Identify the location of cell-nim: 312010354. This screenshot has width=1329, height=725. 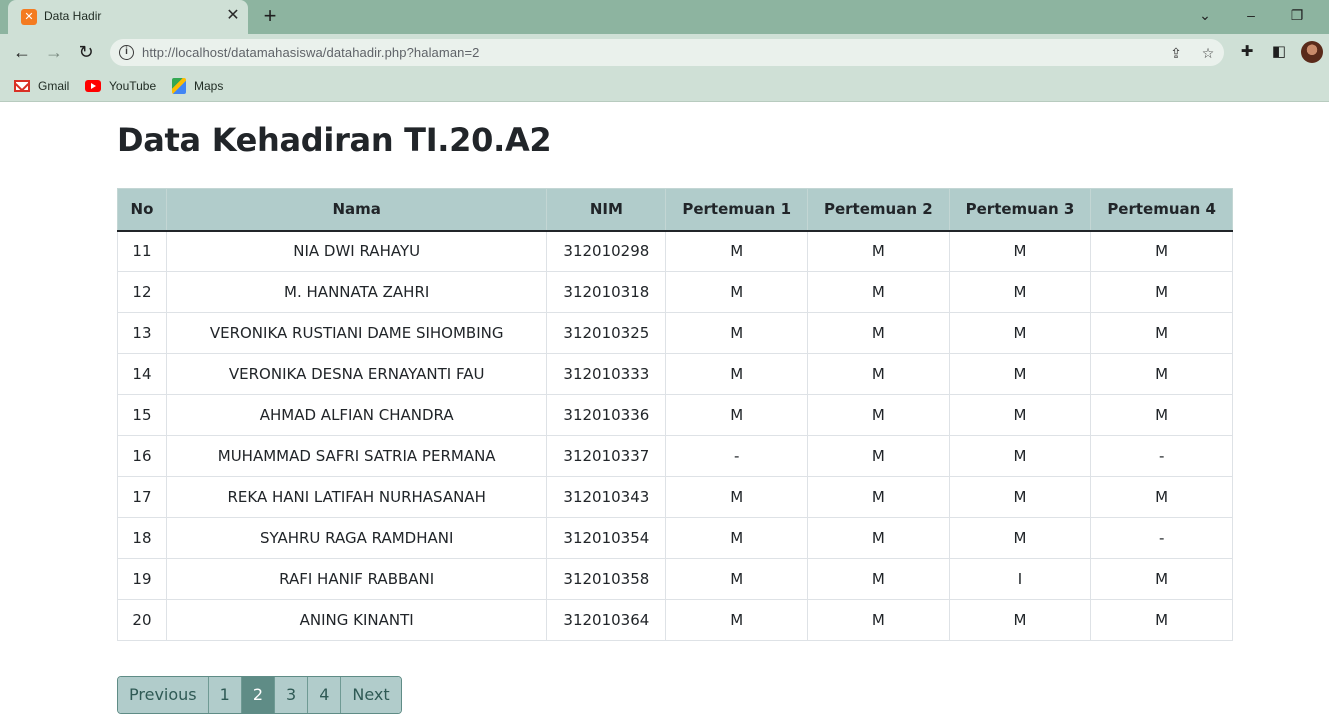
(606, 538).